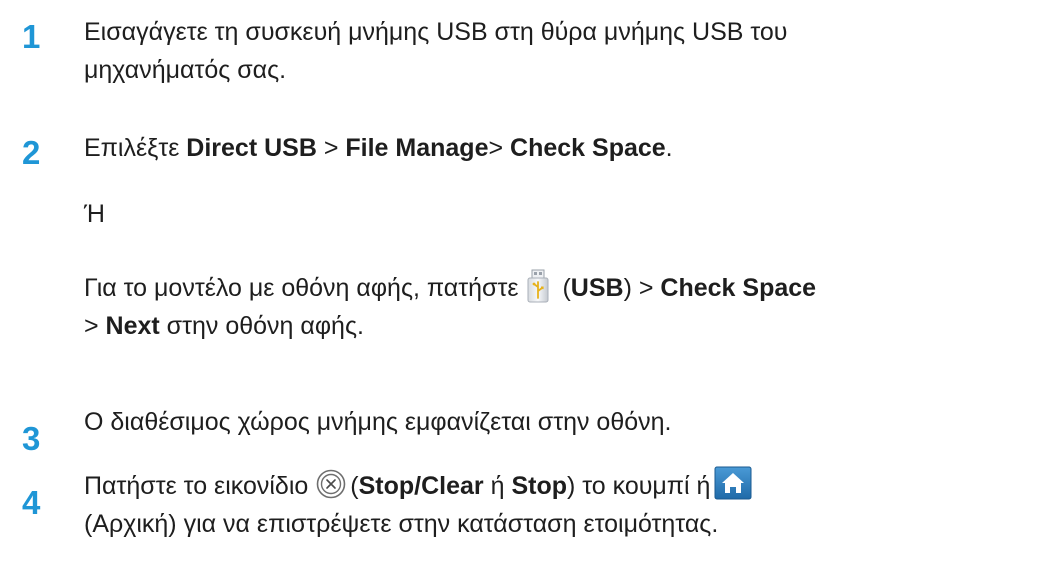 This screenshot has width=1052, height=562. Describe the element at coordinates (733, 483) in the screenshot. I see `home-icon` at that location.